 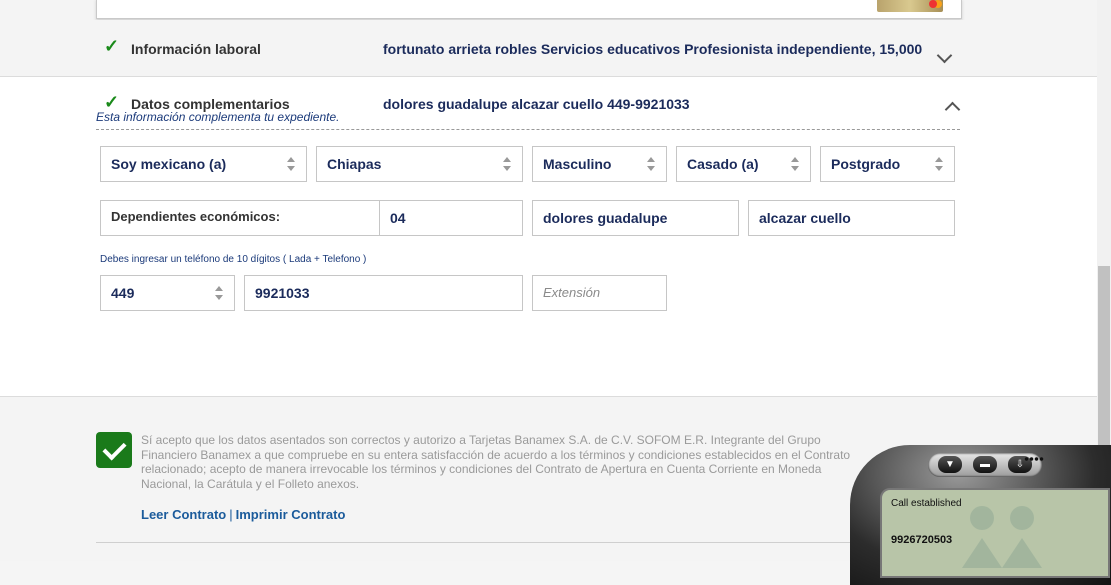 What do you see at coordinates (291, 514) in the screenshot?
I see `print-contract-link: Imprimir Contrato` at bounding box center [291, 514].